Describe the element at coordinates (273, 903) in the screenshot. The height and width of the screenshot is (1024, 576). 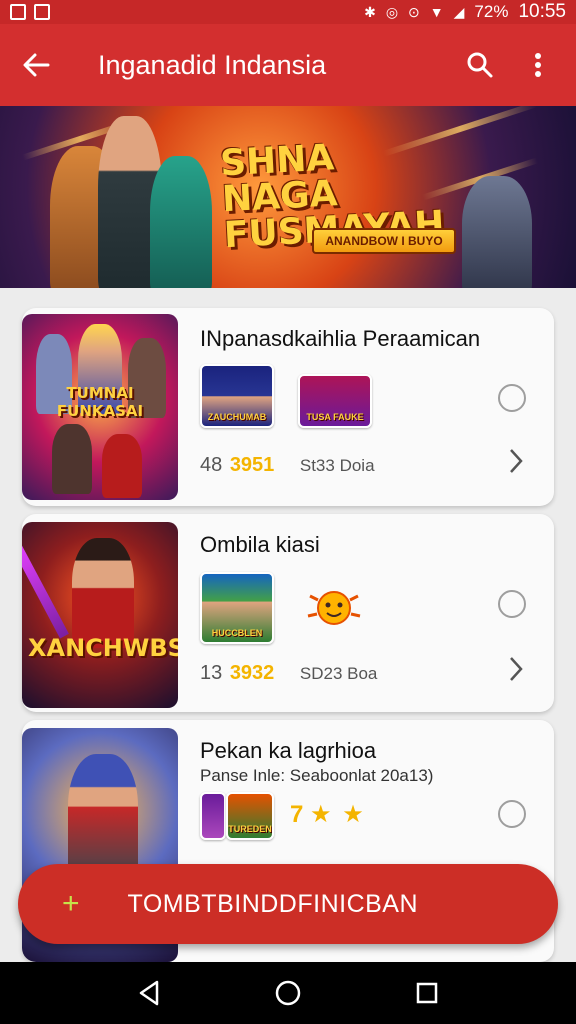
I see `main-action-label: TOMBTBINDDFINICBAN` at that location.